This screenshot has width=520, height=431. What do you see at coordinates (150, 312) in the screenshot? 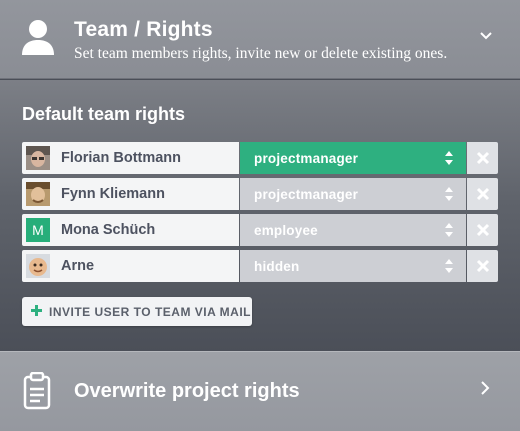
I see `invite-user-label: INVITE USER TO TEAM VIA MAIL` at bounding box center [150, 312].